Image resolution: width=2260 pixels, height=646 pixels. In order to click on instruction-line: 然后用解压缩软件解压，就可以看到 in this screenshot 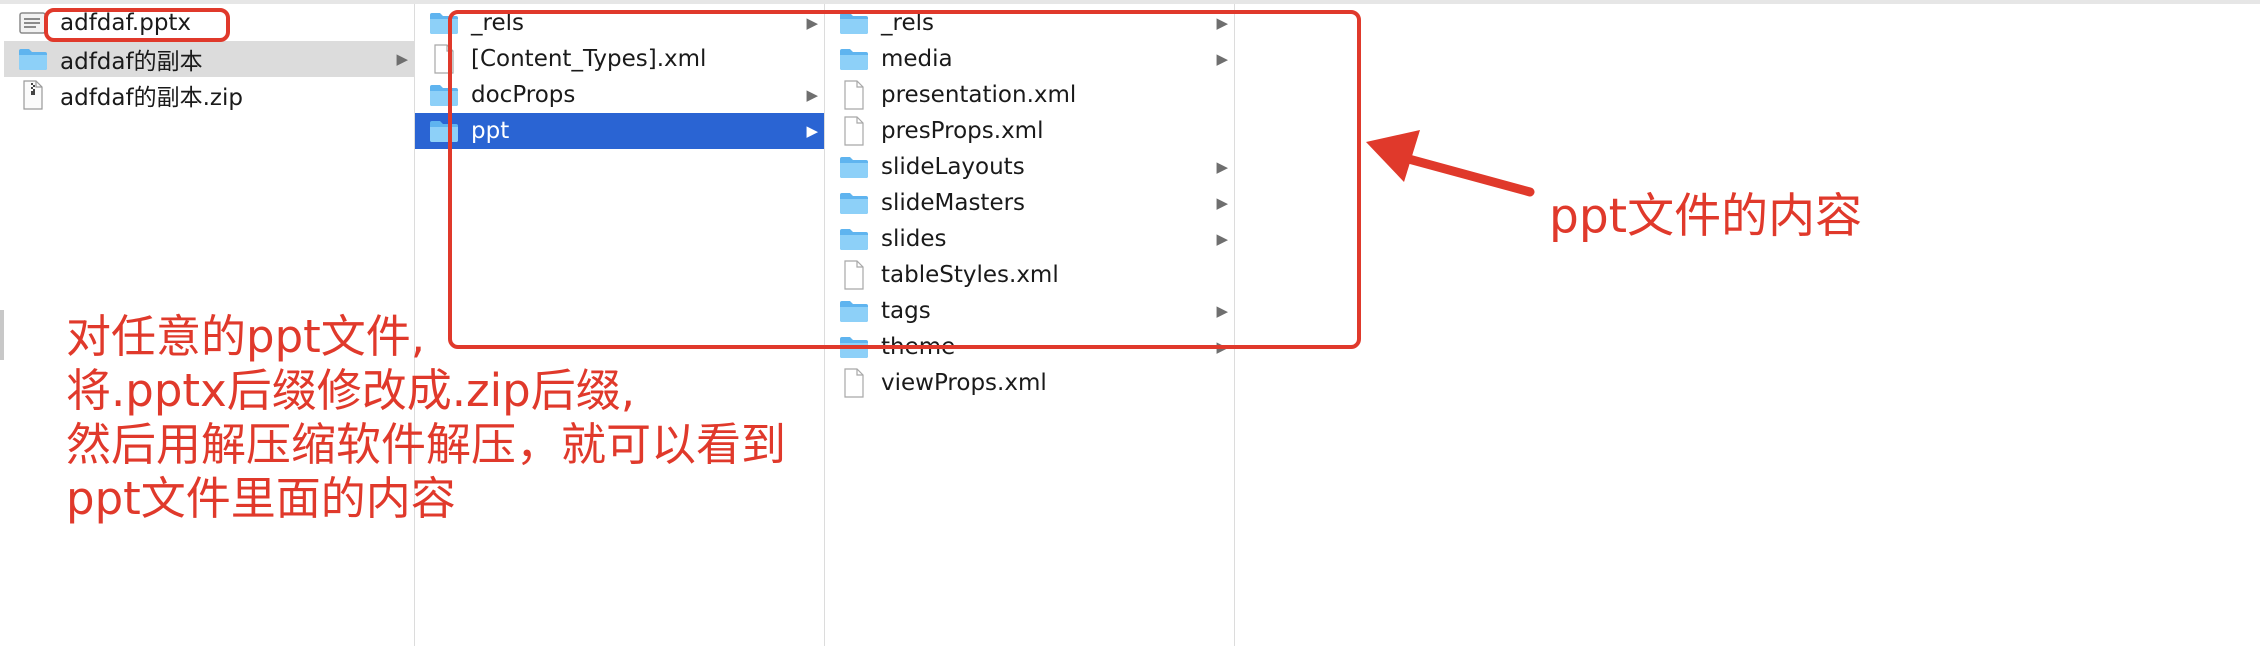, I will do `click(426, 444)`.